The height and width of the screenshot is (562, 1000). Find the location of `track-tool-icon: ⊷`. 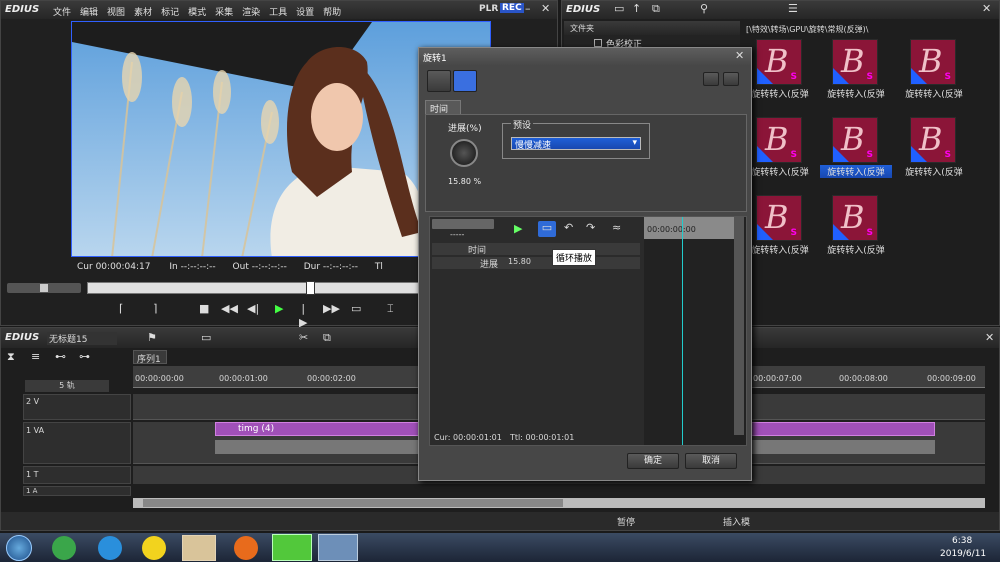

track-tool-icon: ⊷ is located at coordinates (60, 357).